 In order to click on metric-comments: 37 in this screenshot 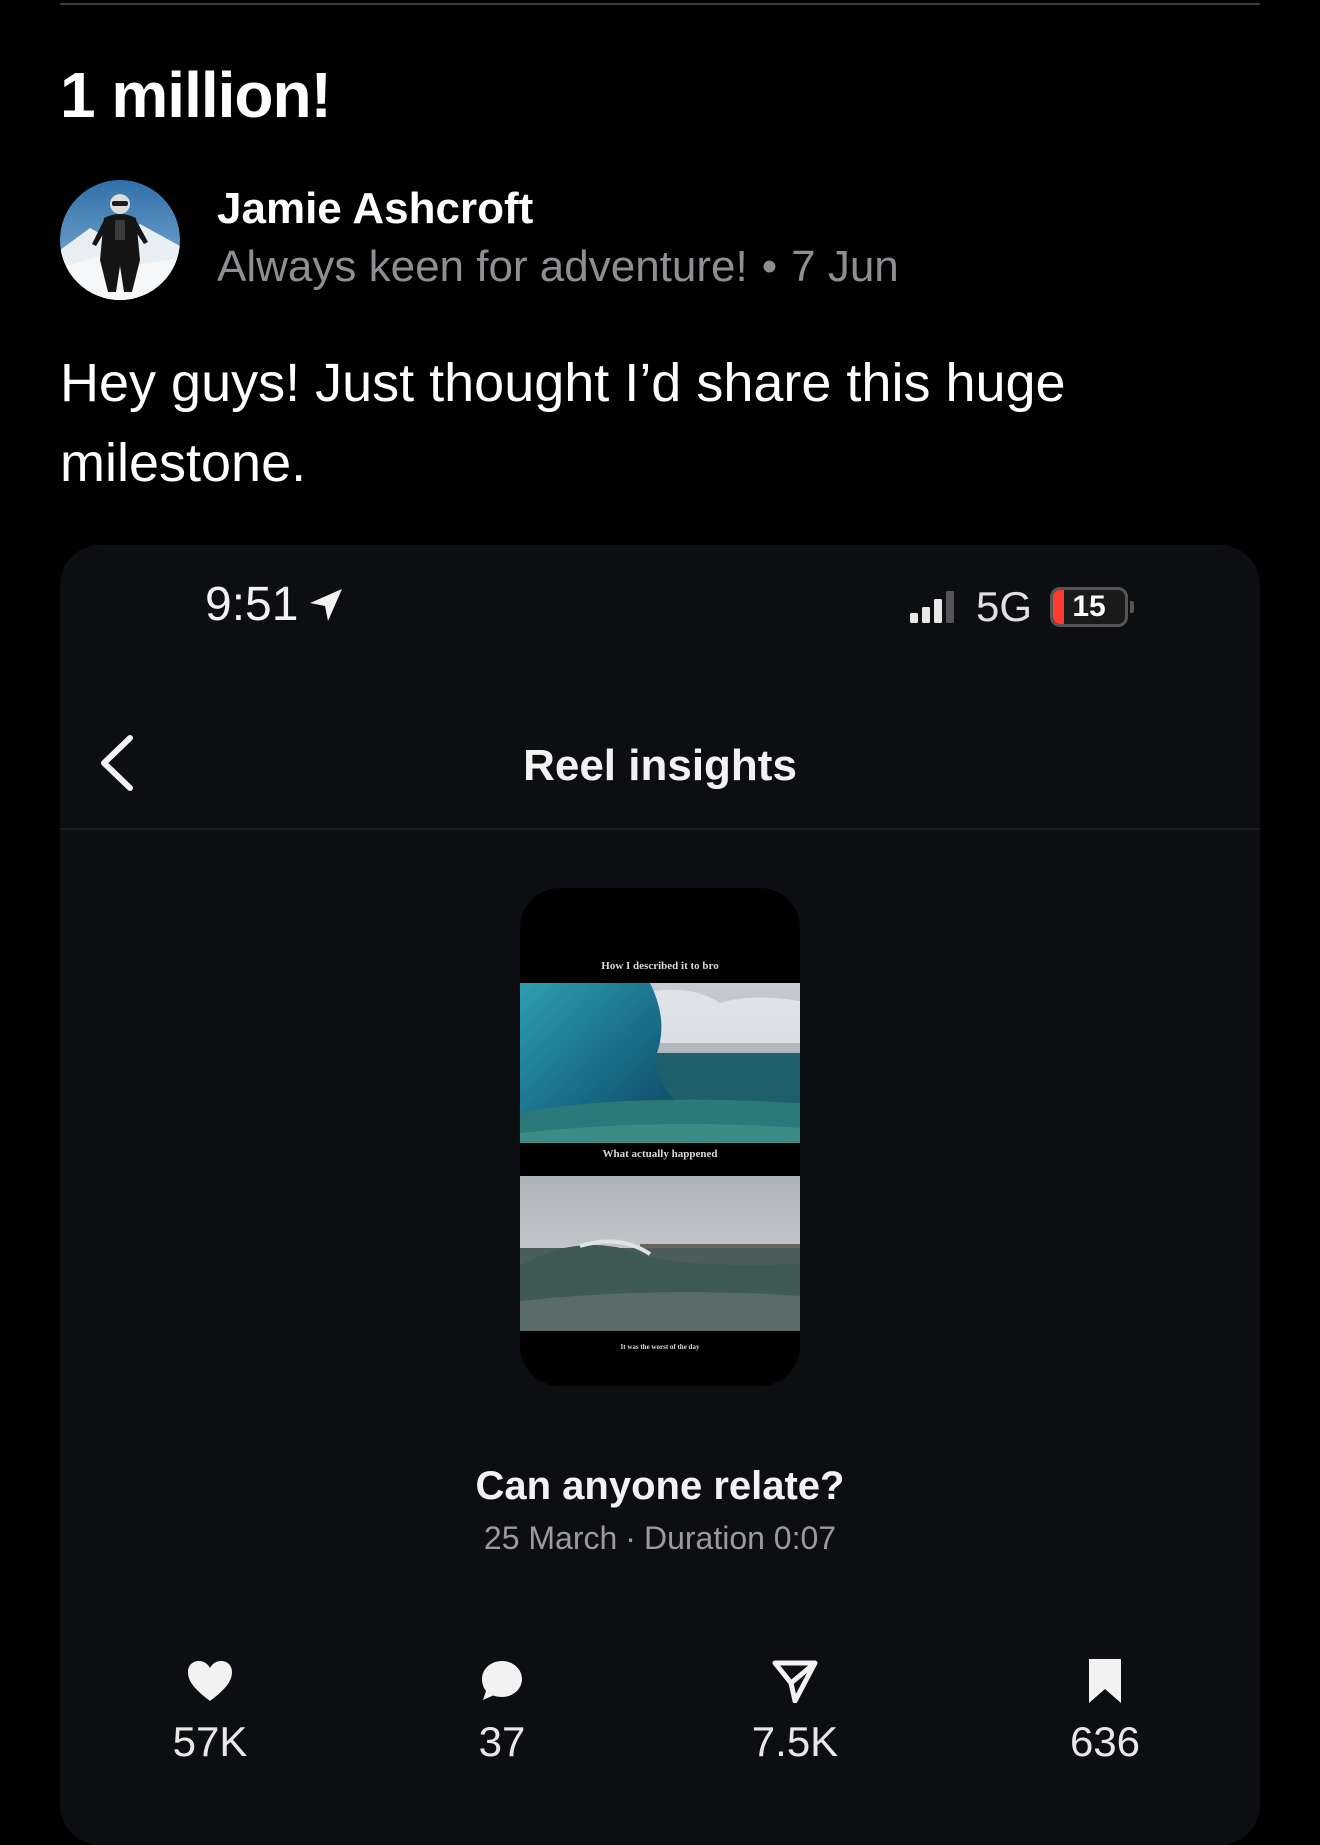, I will do `click(502, 1711)`.